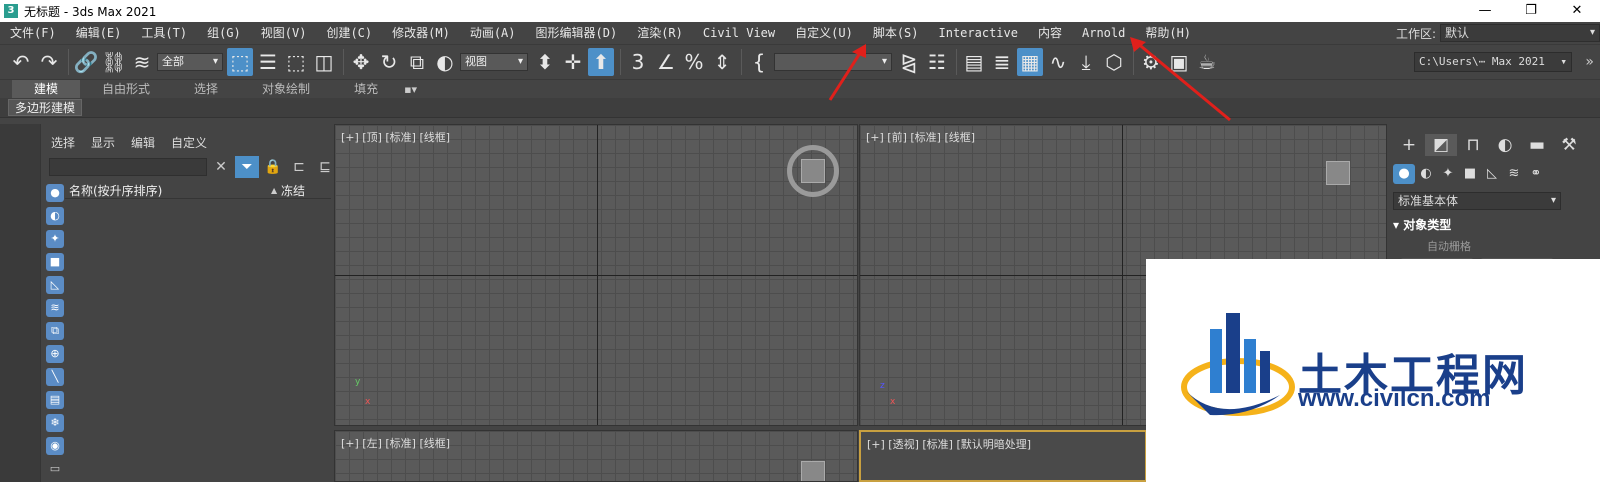 Image resolution: width=1600 pixels, height=482 pixels. I want to click on named-selection-select, so click(833, 62).